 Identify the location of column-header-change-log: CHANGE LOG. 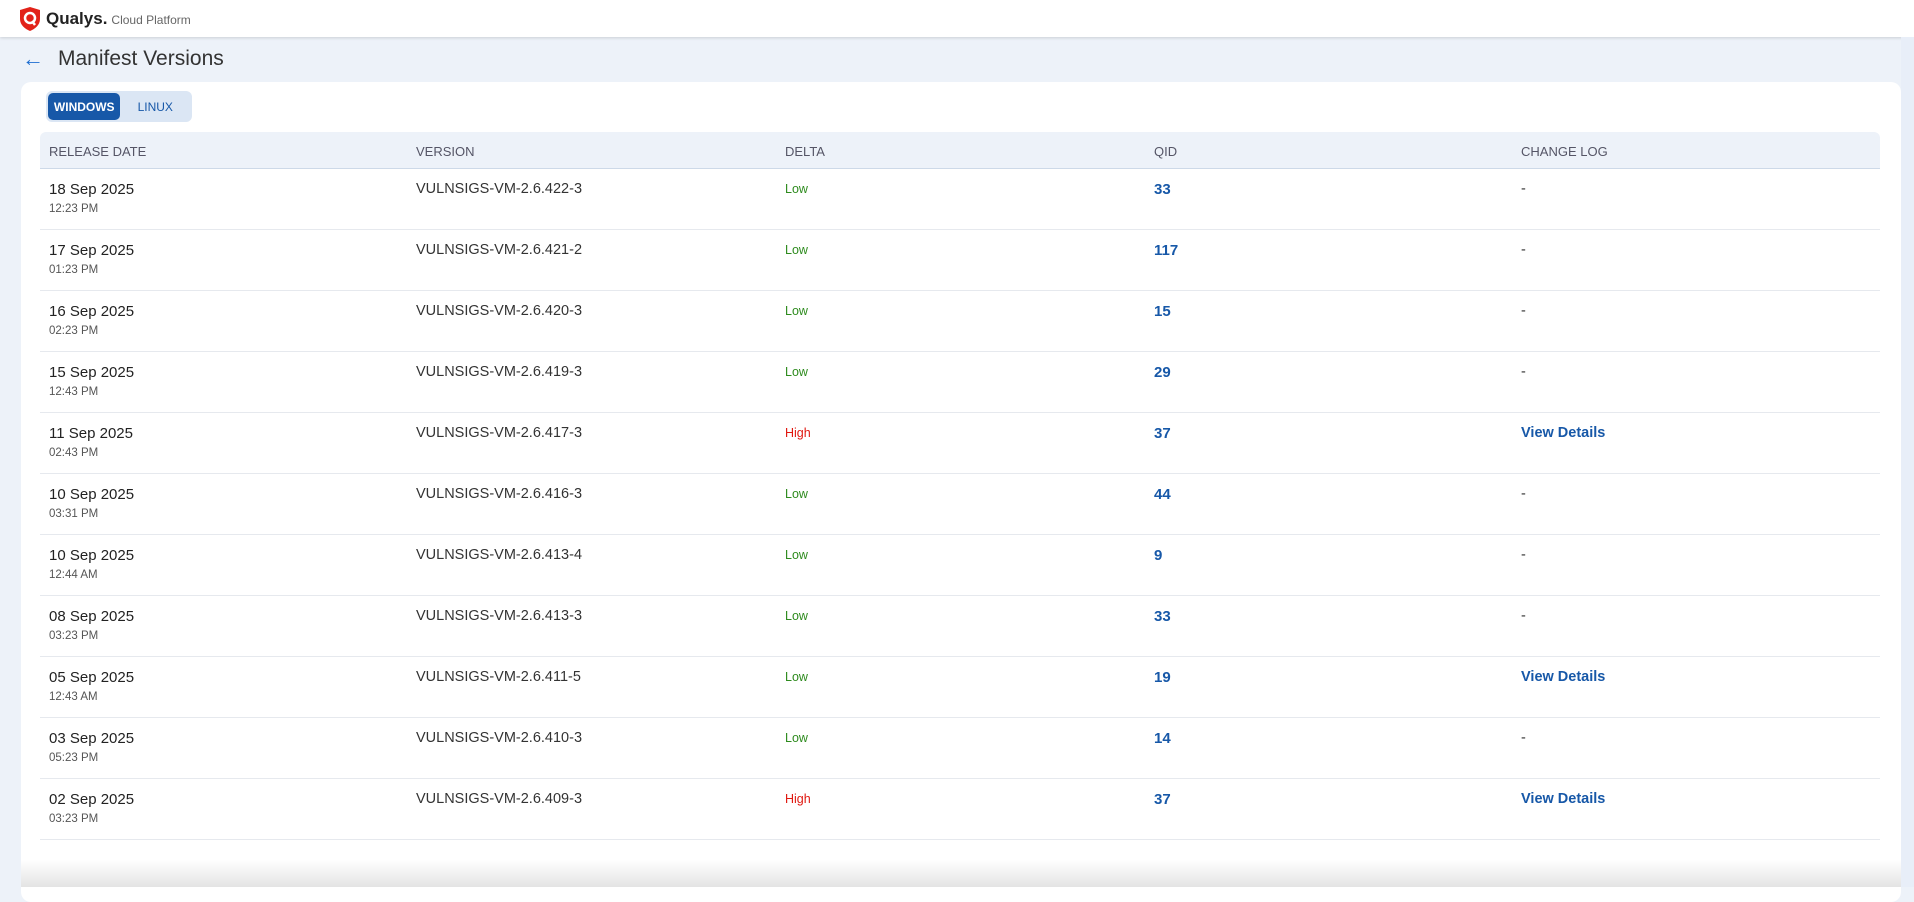
(1564, 151).